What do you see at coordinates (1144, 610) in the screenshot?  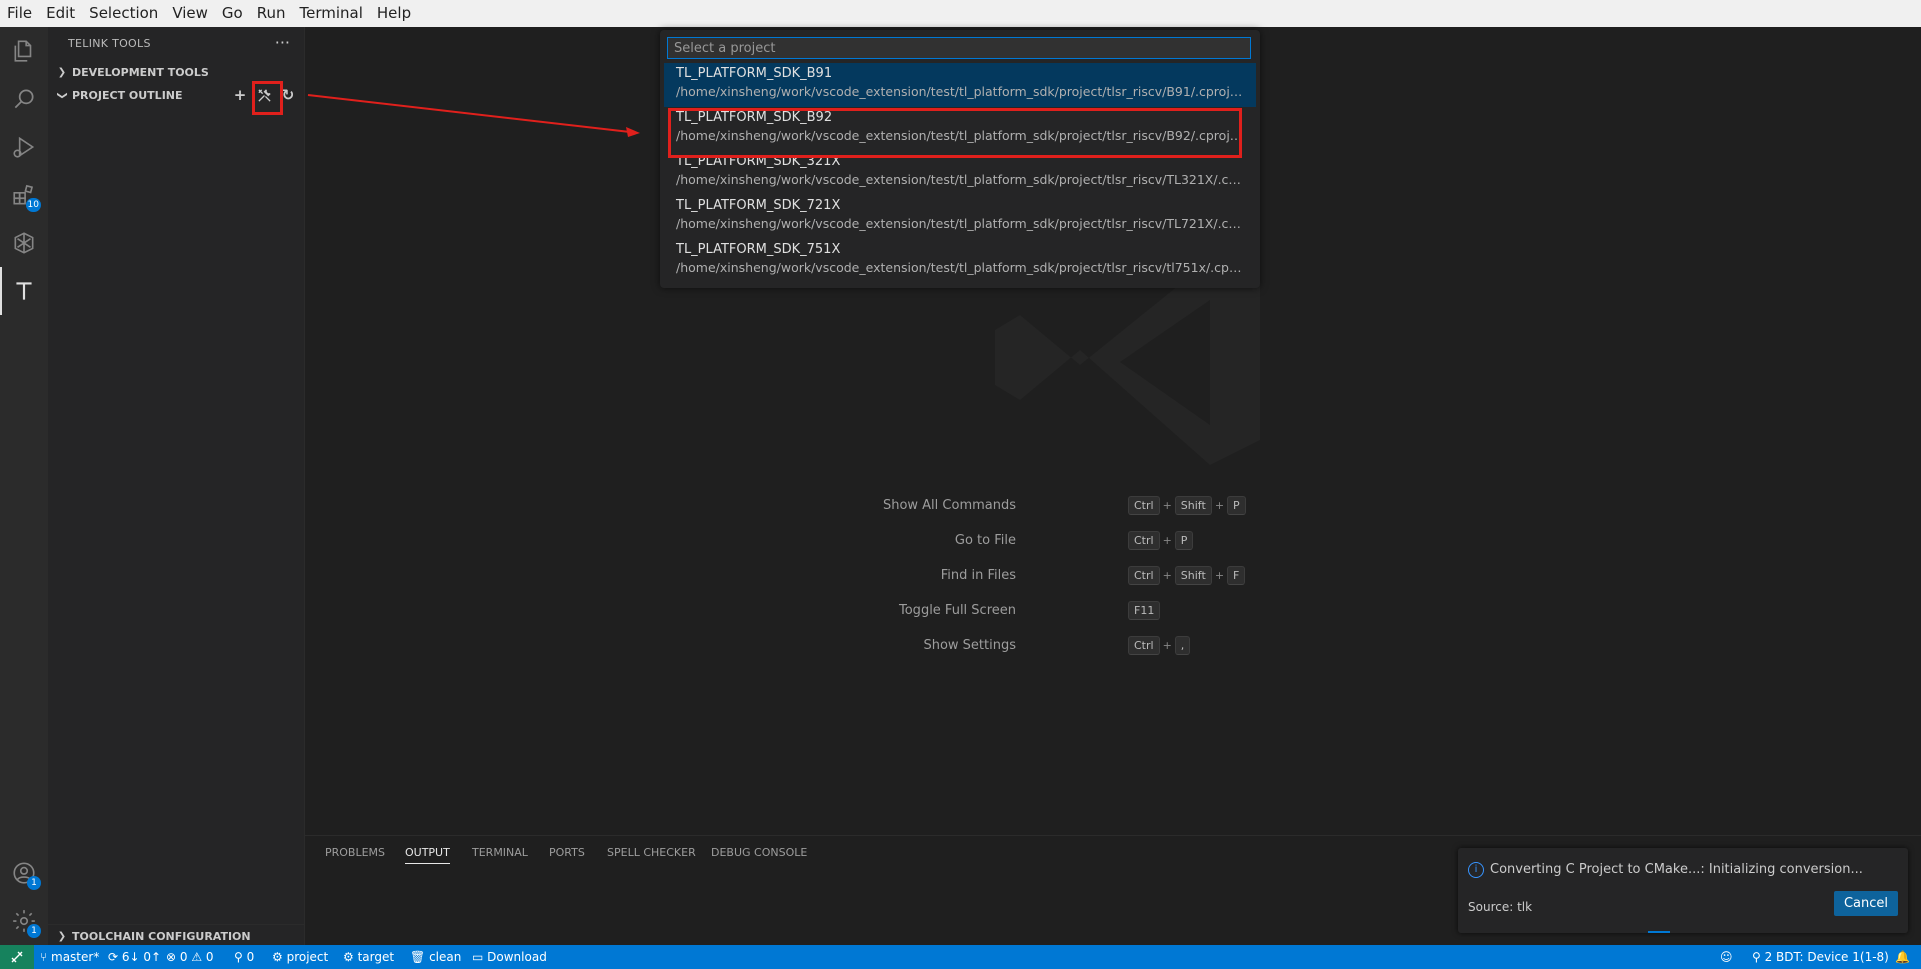 I see `key: F11` at bounding box center [1144, 610].